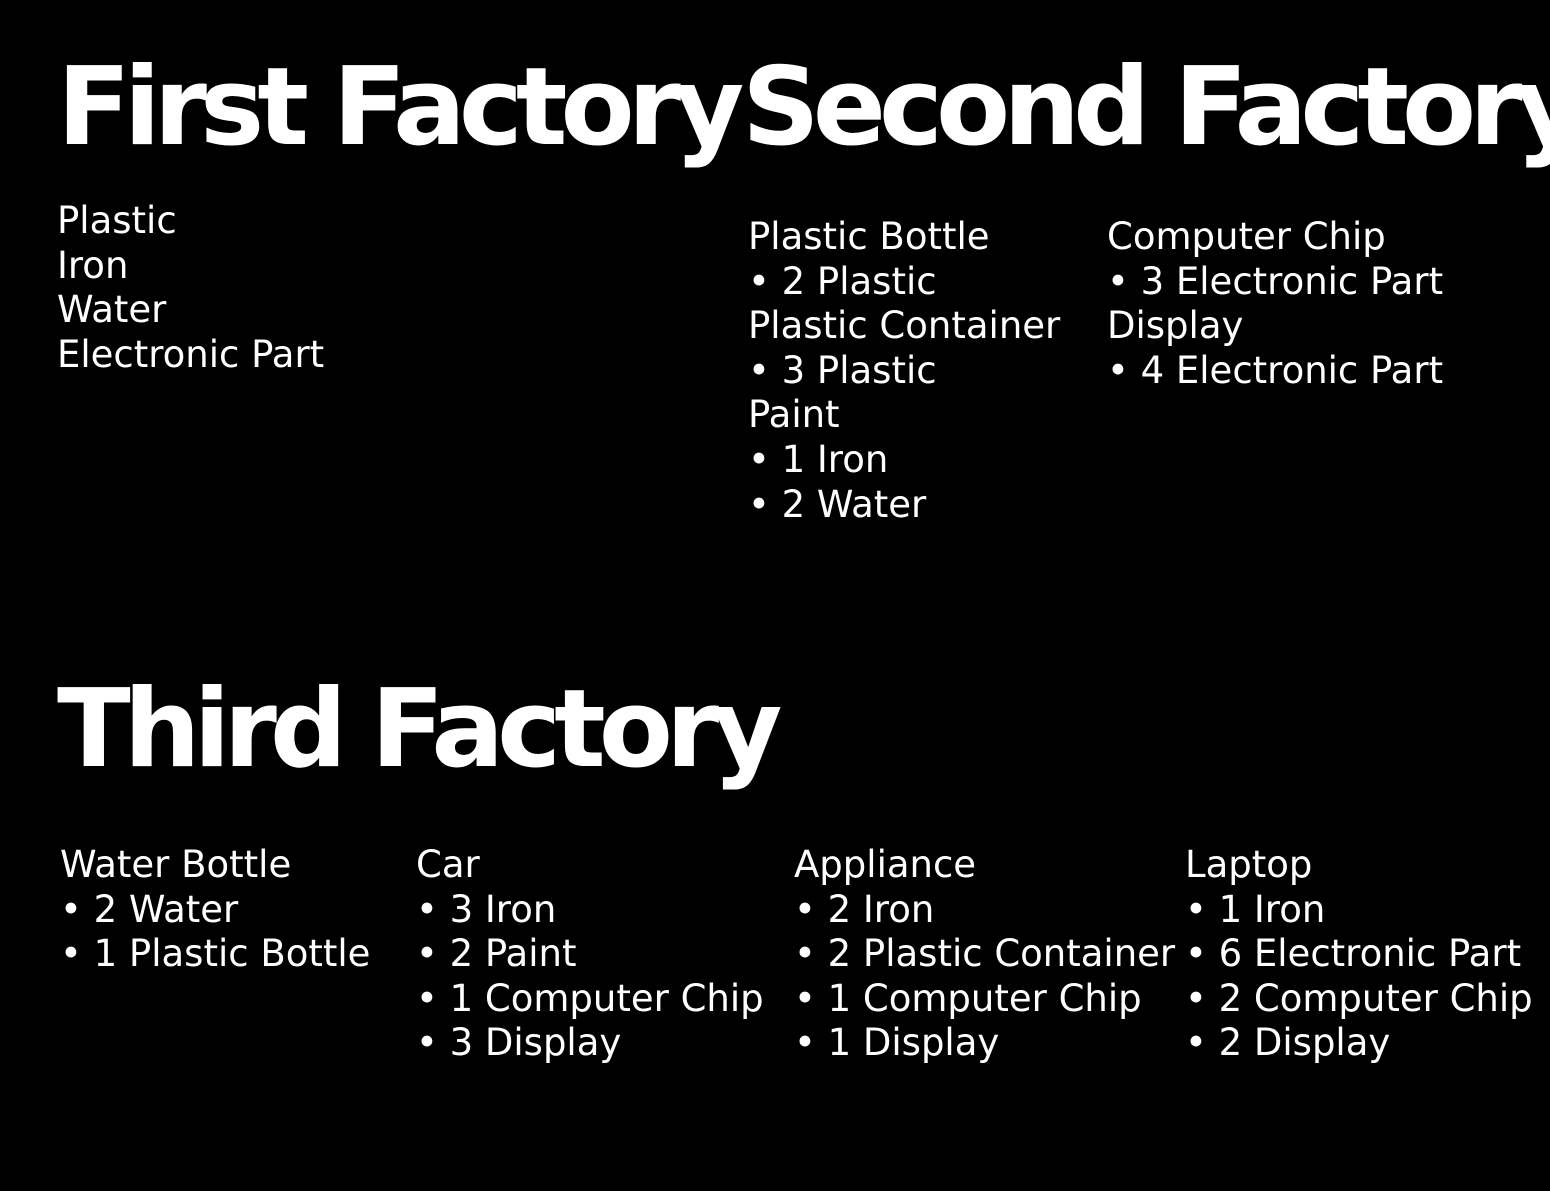  What do you see at coordinates (904, 282) in the screenshot?
I see `recipe-ingredient: 2 Plastic` at bounding box center [904, 282].